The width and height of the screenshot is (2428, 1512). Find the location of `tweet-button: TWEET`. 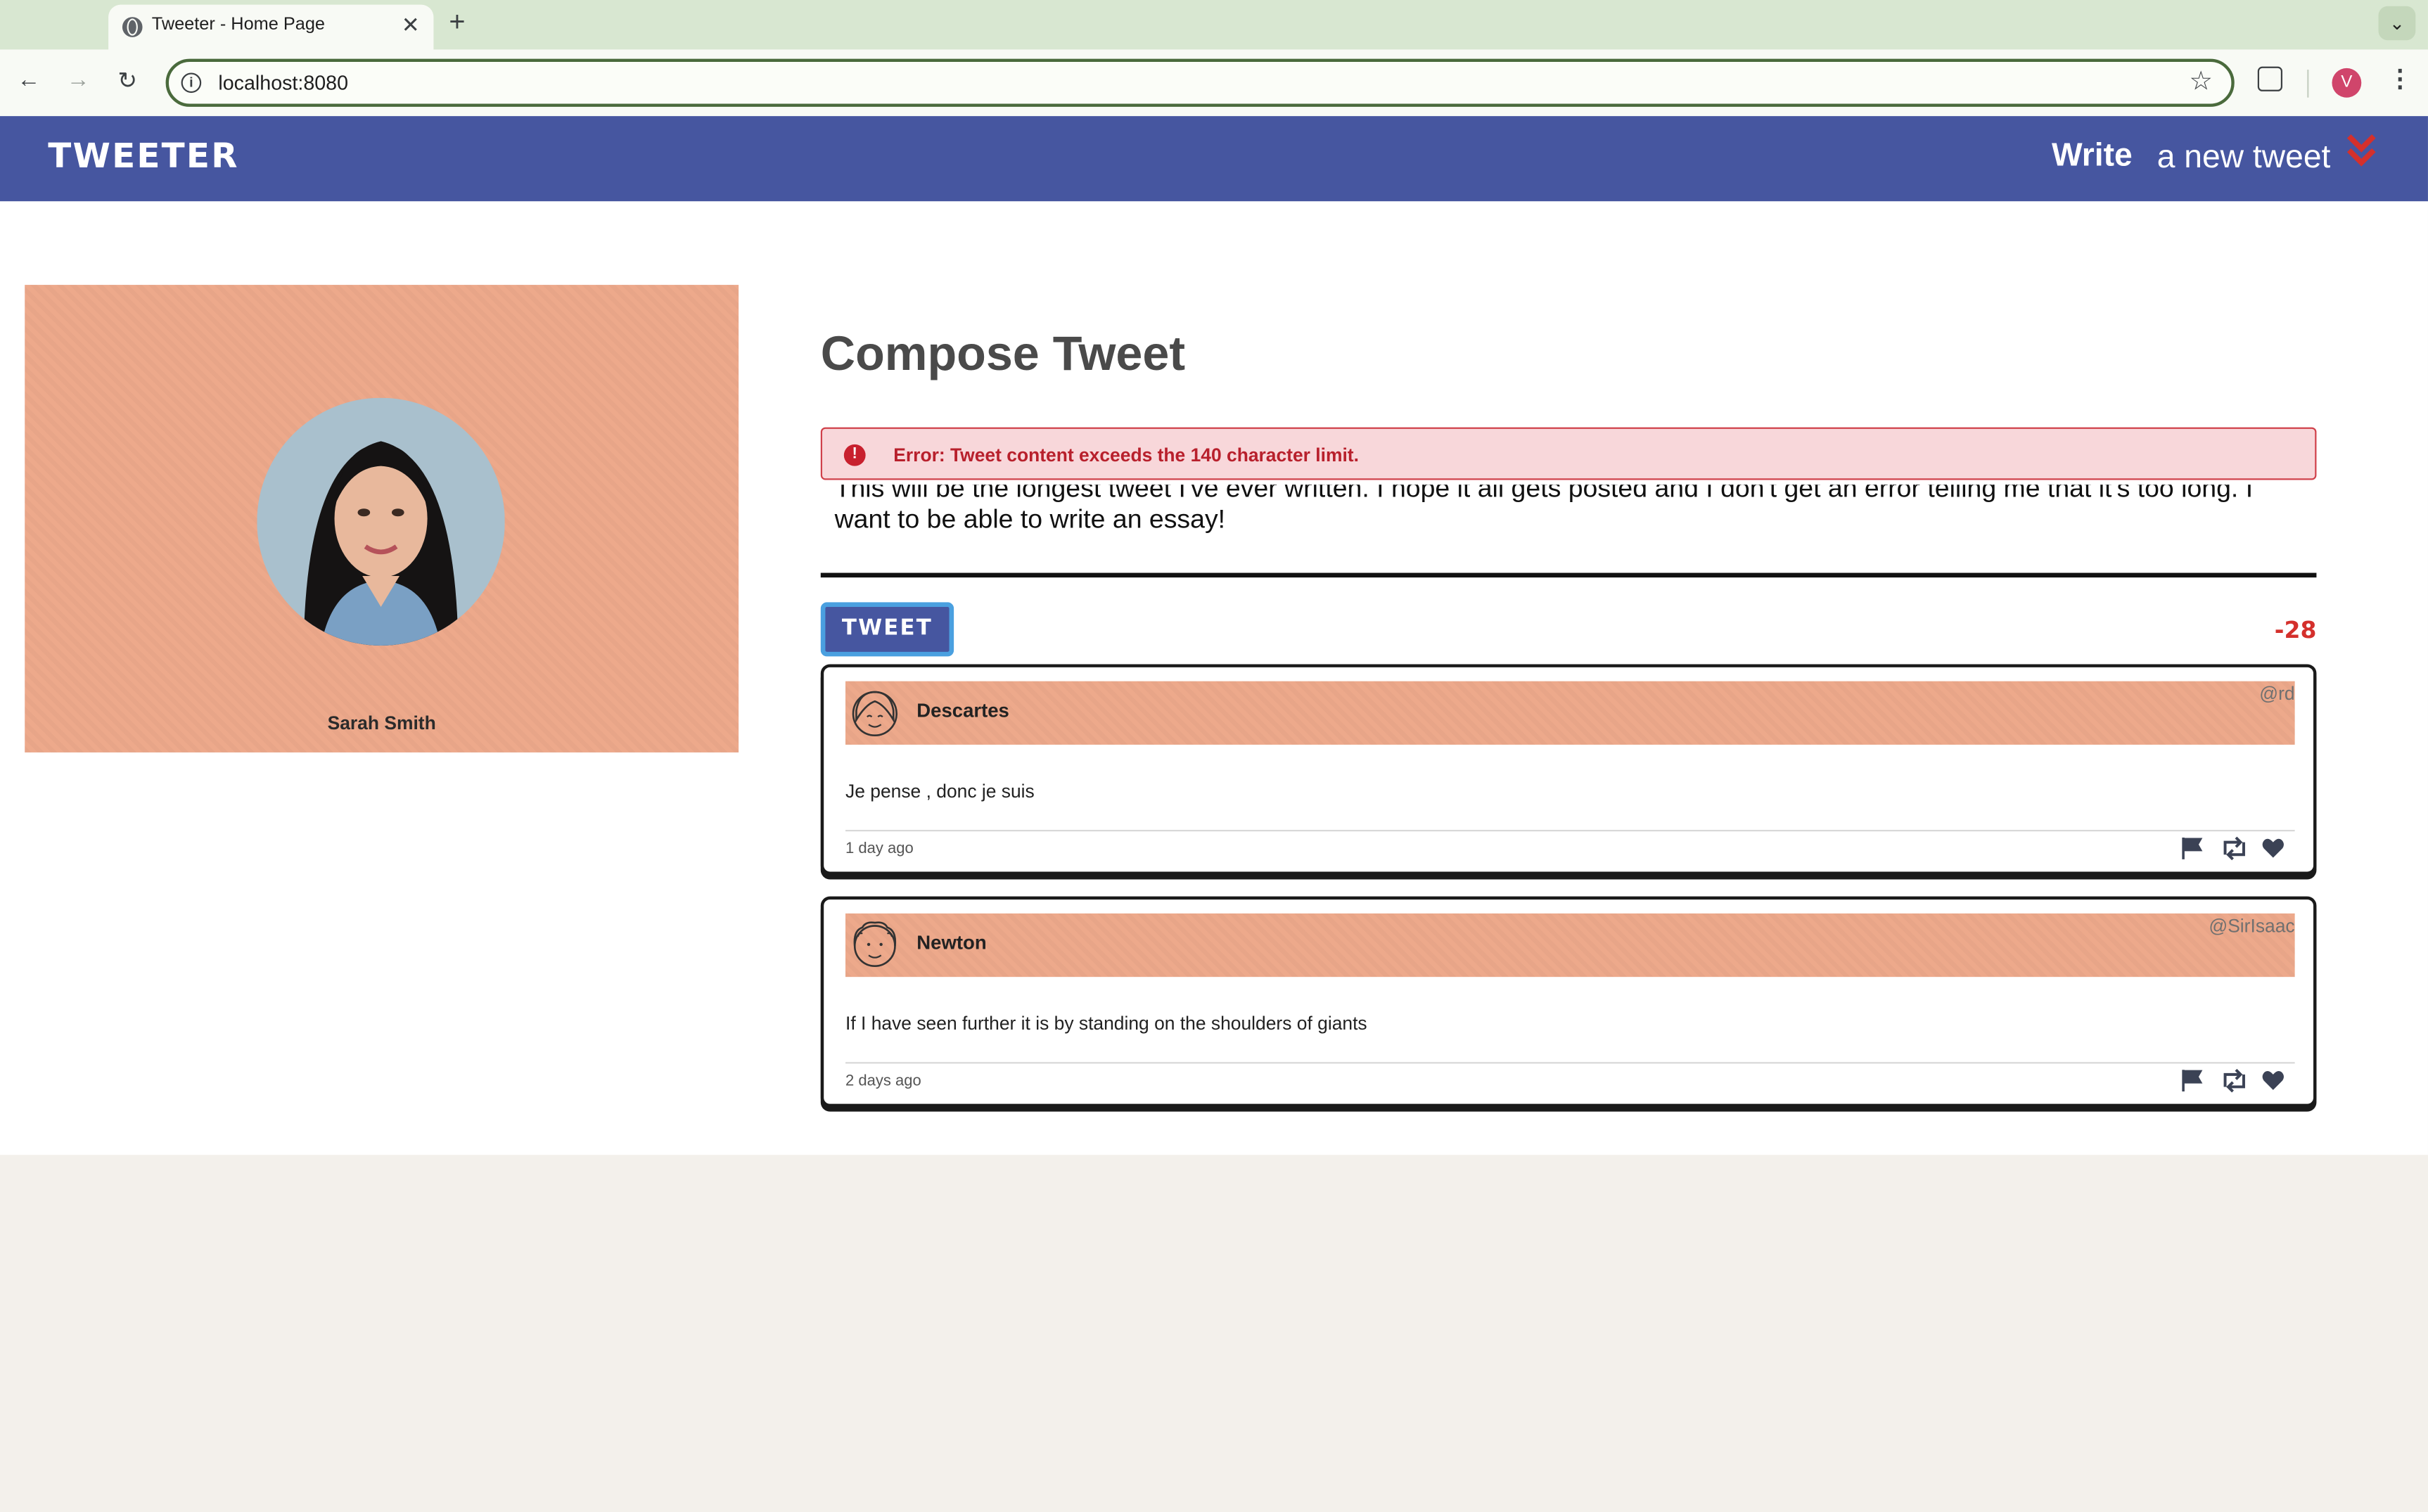

tweet-button: TWEET is located at coordinates (887, 629).